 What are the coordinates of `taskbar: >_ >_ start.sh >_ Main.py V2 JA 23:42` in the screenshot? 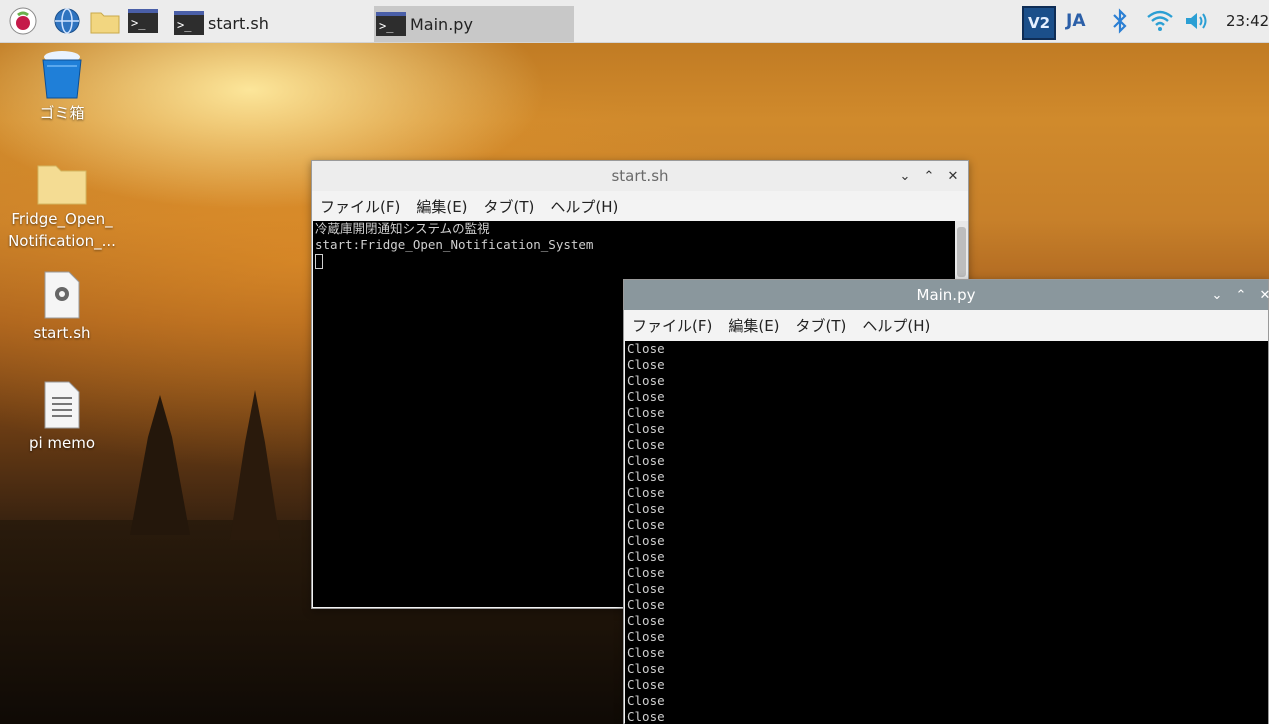 It's located at (634, 21).